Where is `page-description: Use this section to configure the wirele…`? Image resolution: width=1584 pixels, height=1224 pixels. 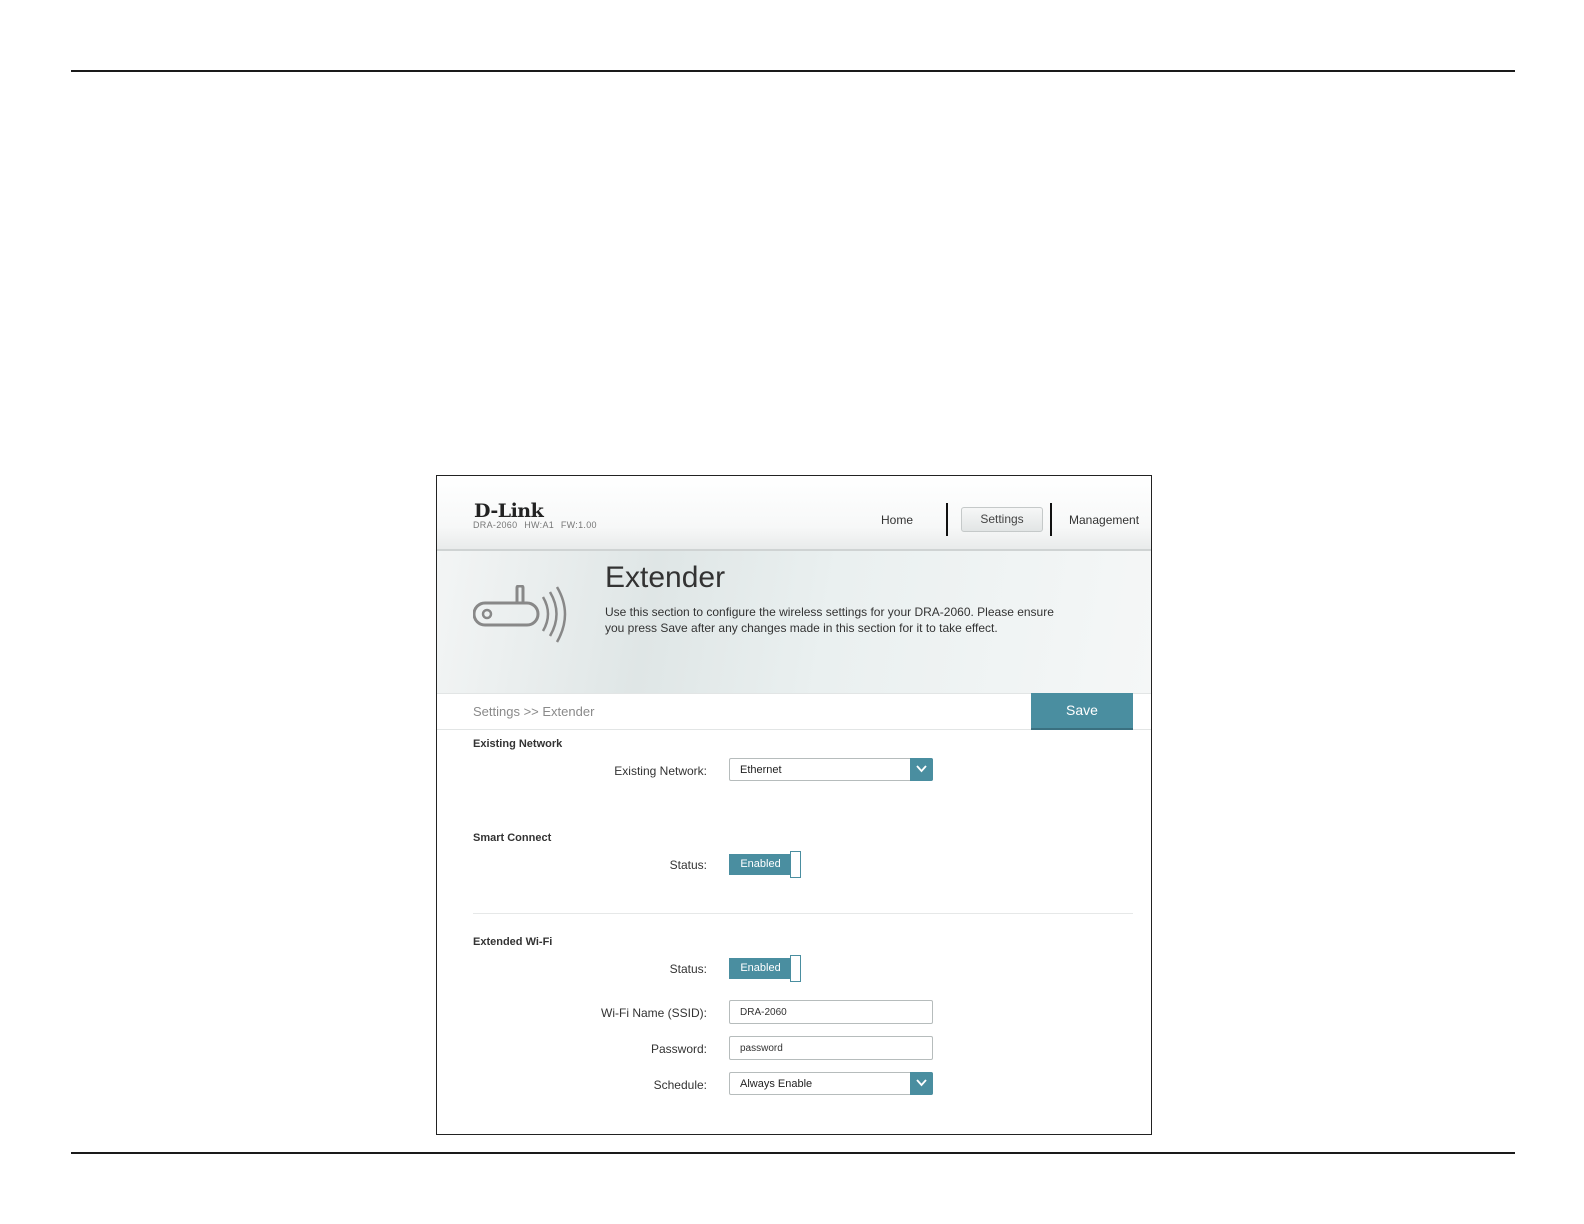
page-description: Use this section to configure the wirele… is located at coordinates (829, 620).